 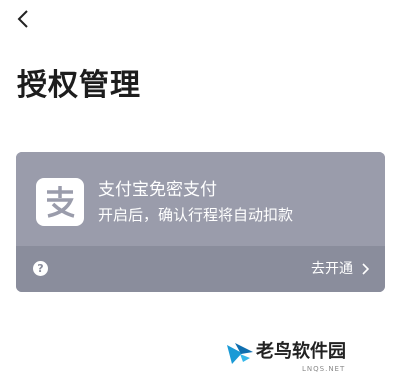 I want to click on activate-label: 去开通, so click(x=332, y=269).